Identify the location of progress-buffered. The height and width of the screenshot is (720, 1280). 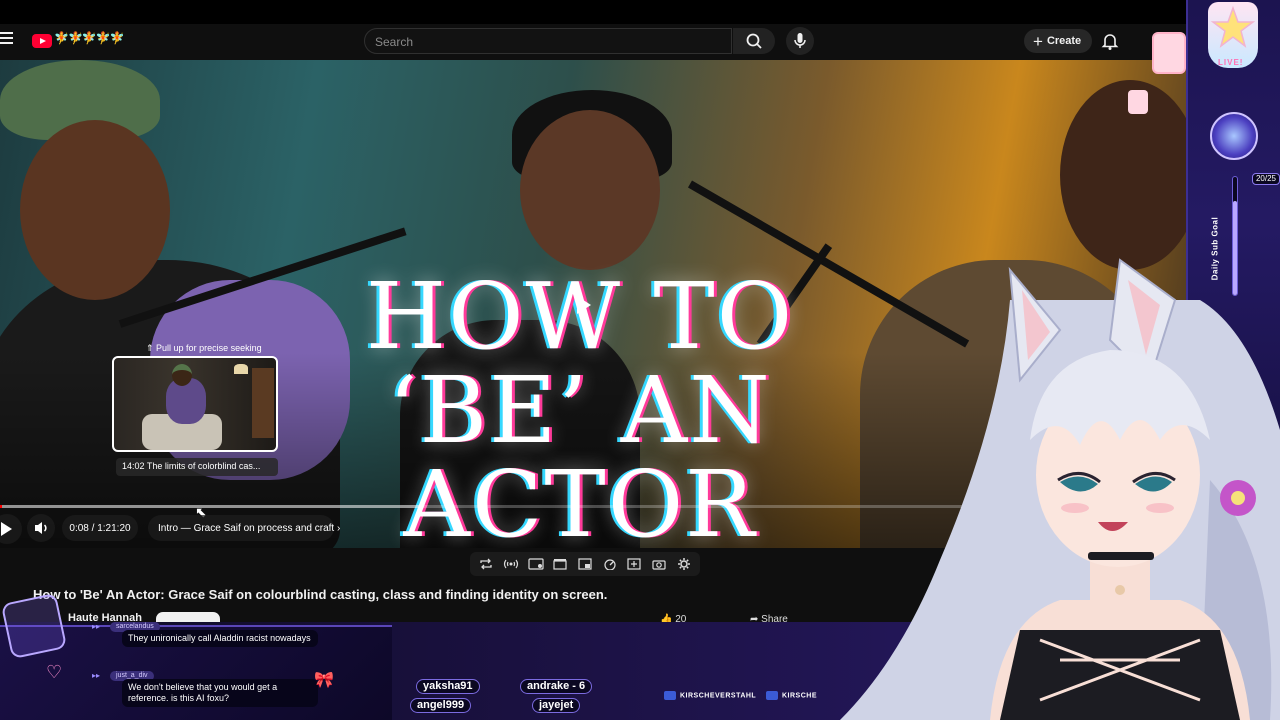
(210, 506).